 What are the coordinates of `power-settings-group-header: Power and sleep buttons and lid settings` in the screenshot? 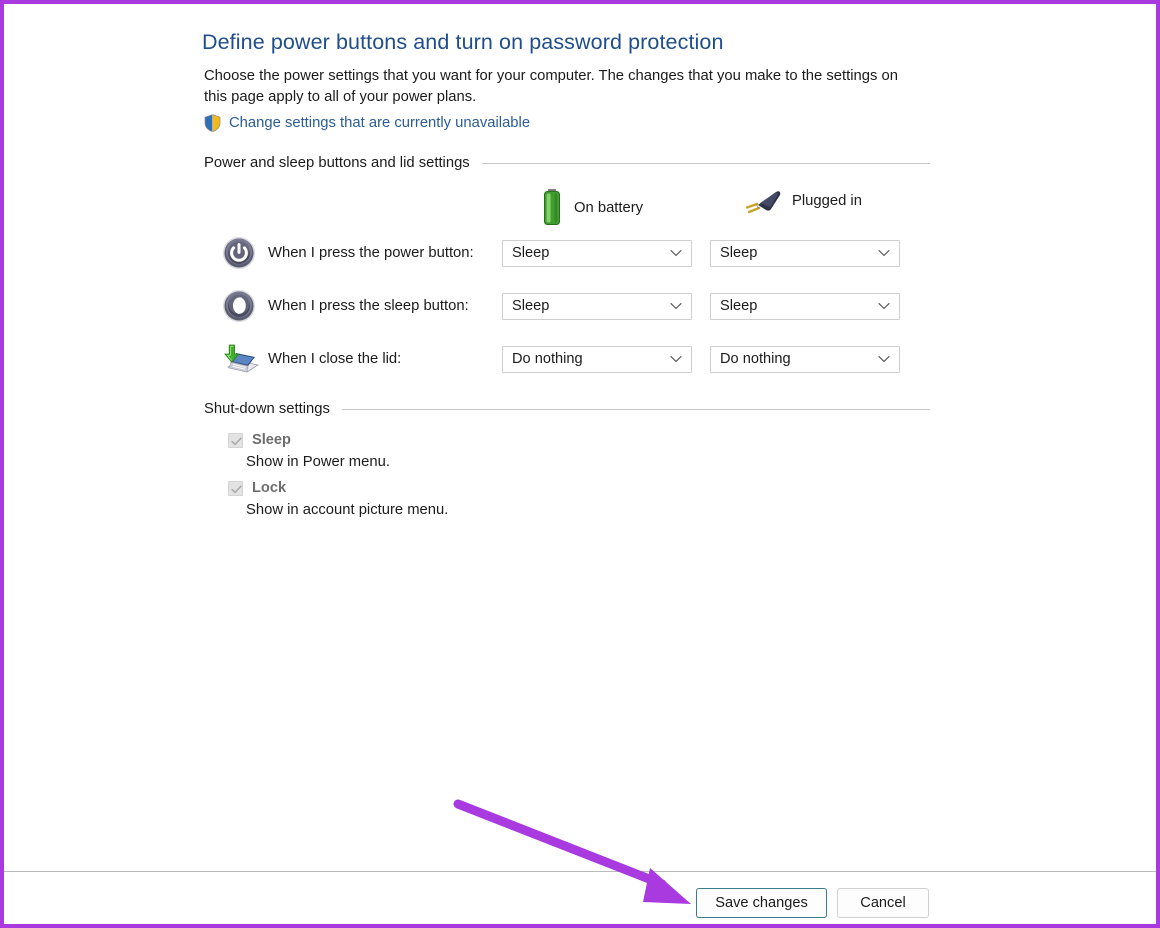 It's located at (567, 163).